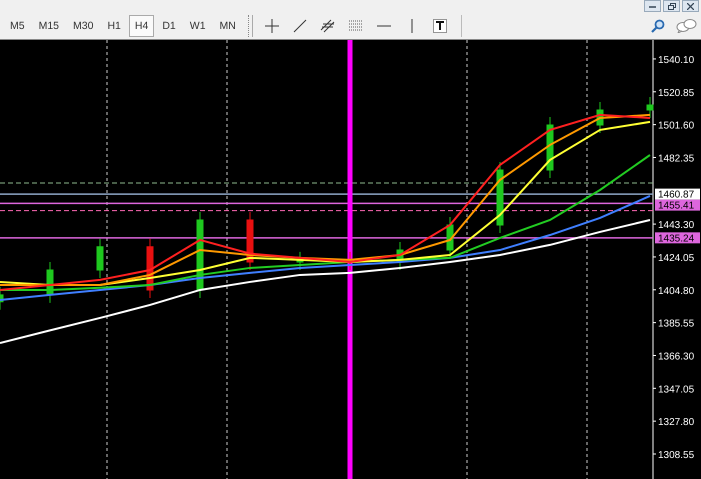 The height and width of the screenshot is (479, 701). I want to click on price-axis-label: 1308.55, so click(676, 455).